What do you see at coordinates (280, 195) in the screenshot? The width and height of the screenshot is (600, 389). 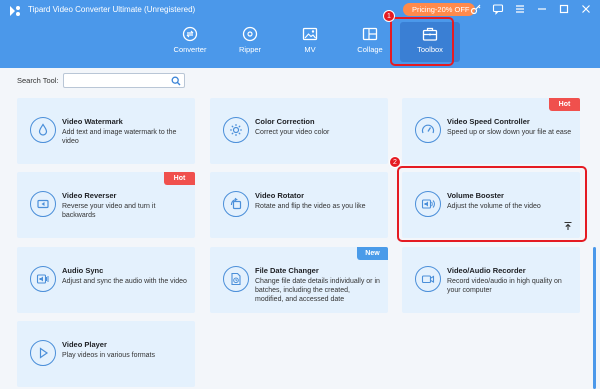 I see `tool-title: Video Rotator` at bounding box center [280, 195].